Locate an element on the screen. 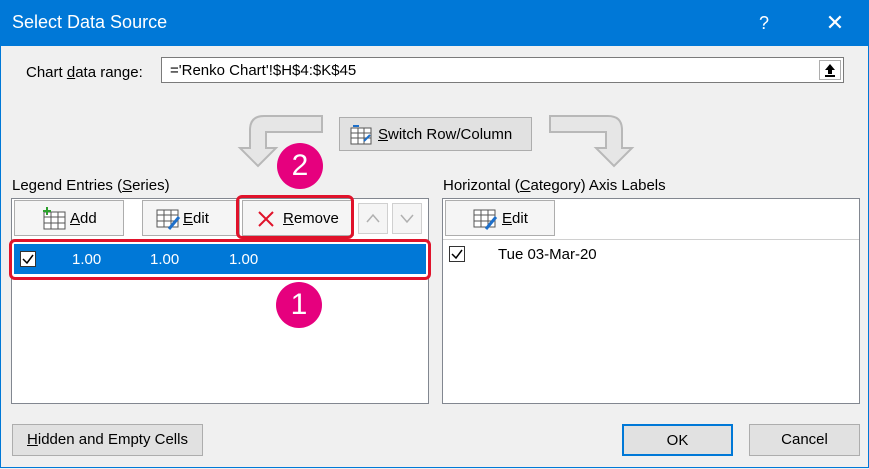  legend-entries-label: Legend Entries (Series) is located at coordinates (91, 185).